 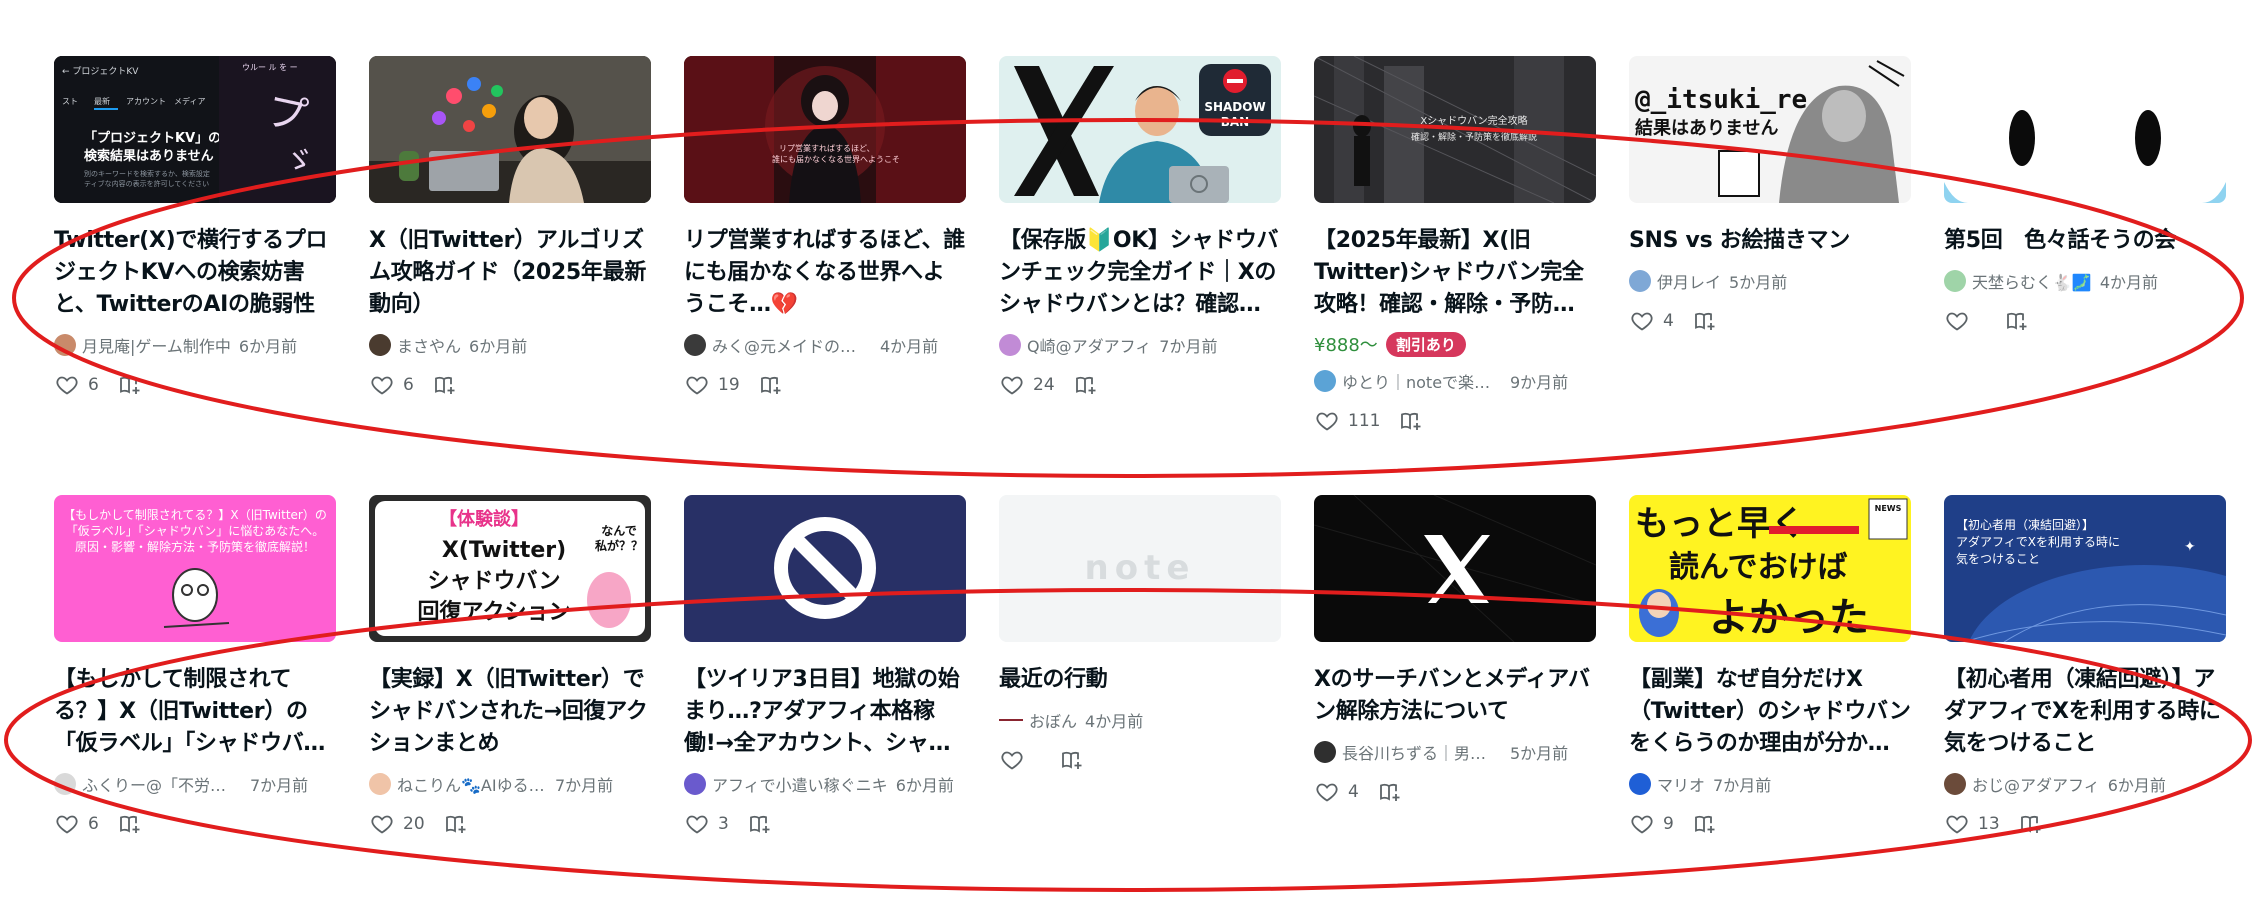 I want to click on svg-text: 結果はありません, so click(x=1706, y=128).